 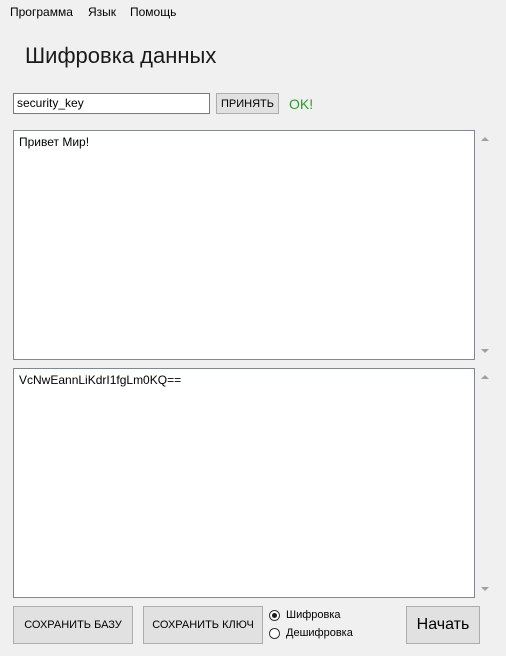 What do you see at coordinates (319, 633) in the screenshot?
I see `radio-decrypt-label: Дешифровка` at bounding box center [319, 633].